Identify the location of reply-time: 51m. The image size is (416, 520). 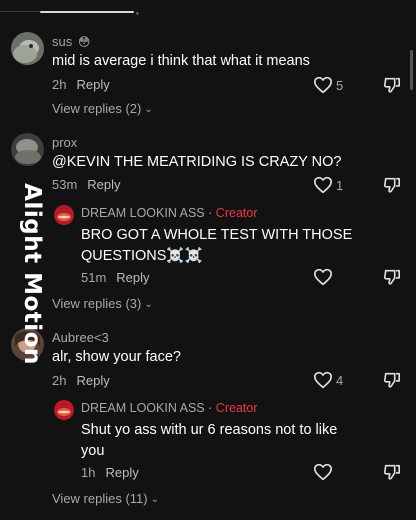
(94, 277).